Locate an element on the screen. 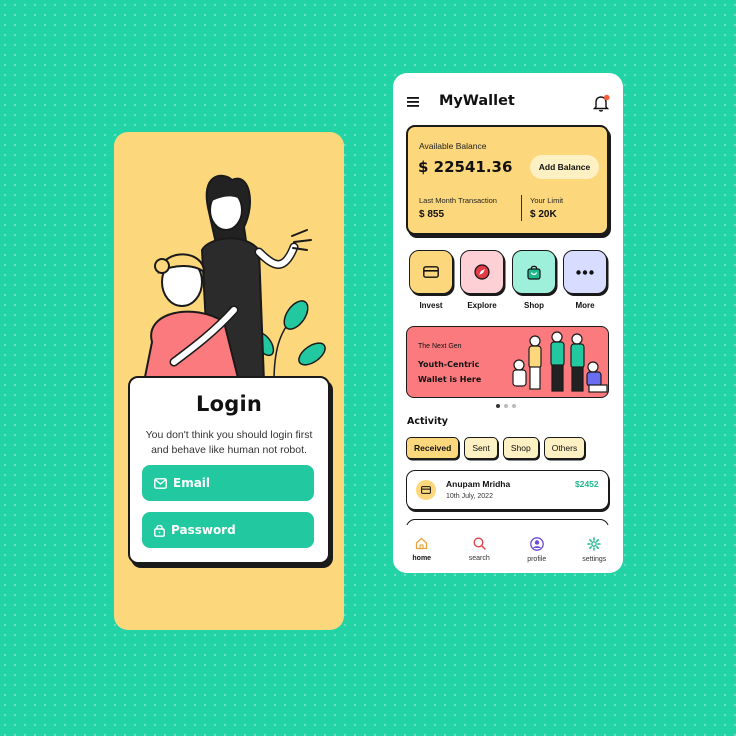 This screenshot has width=736, height=736. search-icon is located at coordinates (479, 543).